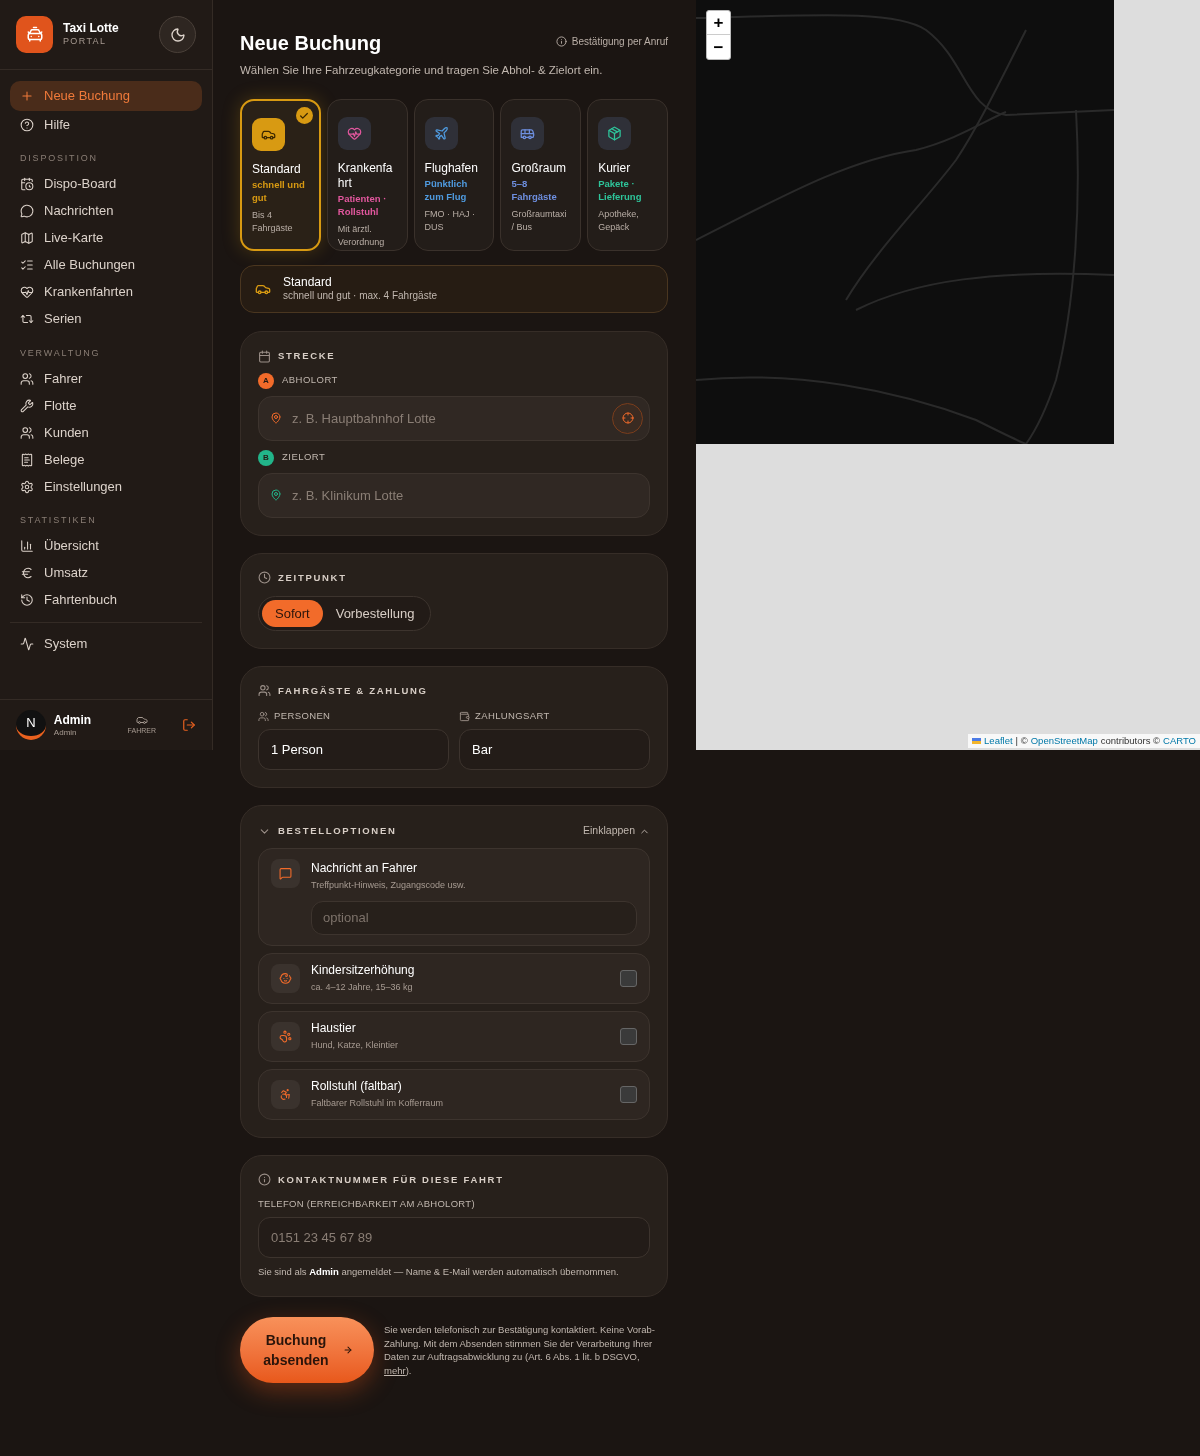  I want to click on nav-item: Umsatz, so click(106, 573).